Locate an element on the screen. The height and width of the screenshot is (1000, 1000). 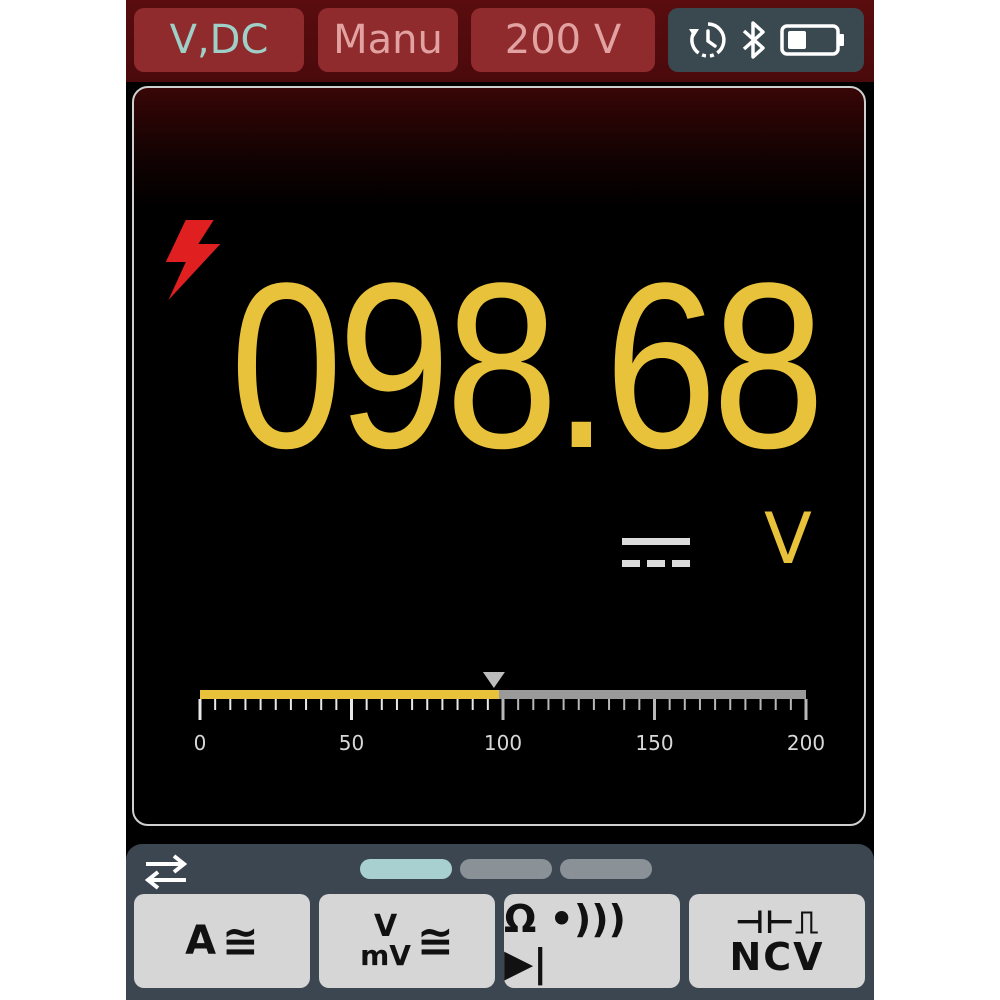
tick-label-200: 200 is located at coordinates (806, 743).